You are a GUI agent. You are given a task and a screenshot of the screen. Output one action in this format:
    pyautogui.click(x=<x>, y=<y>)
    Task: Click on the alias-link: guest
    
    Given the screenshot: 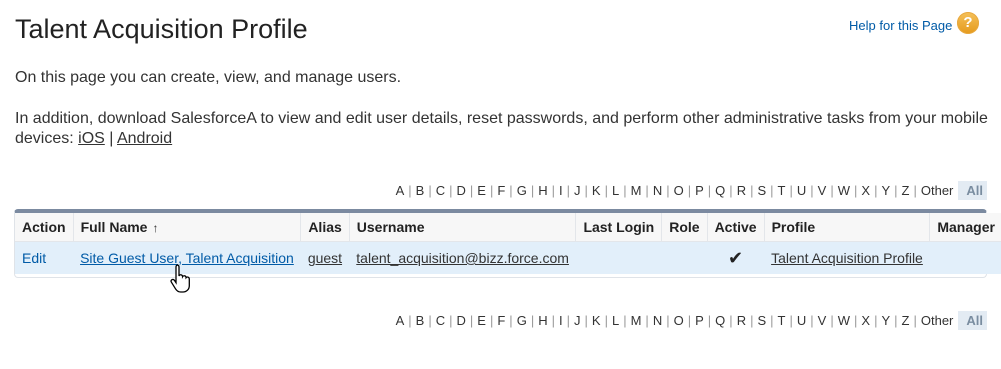 What is the action you would take?
    pyautogui.click(x=325, y=258)
    